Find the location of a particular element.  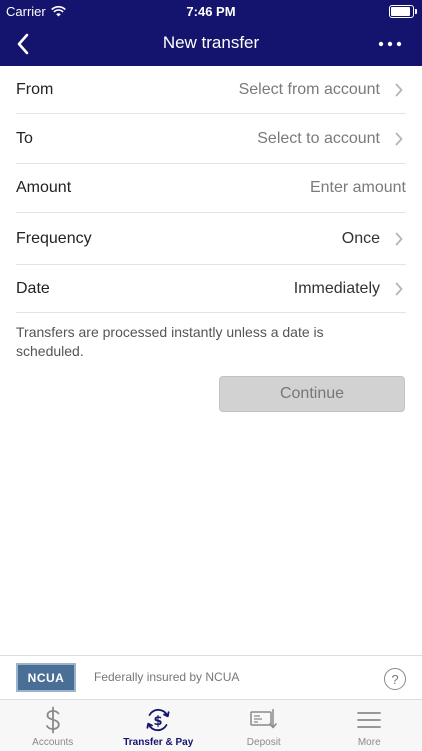

tab-transfer-pay: $ Transfer & Pay is located at coordinates (159, 725).